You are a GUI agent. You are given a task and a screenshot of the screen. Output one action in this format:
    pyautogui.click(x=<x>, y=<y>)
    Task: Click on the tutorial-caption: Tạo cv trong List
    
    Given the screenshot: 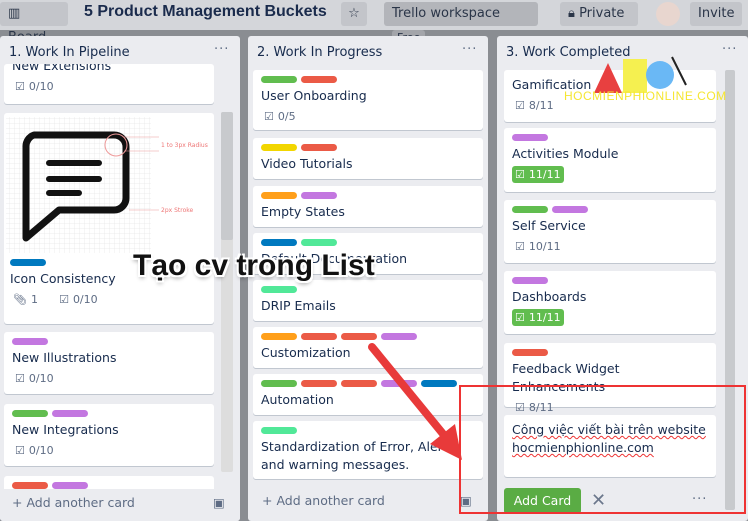 What is the action you would take?
    pyautogui.click(x=254, y=265)
    